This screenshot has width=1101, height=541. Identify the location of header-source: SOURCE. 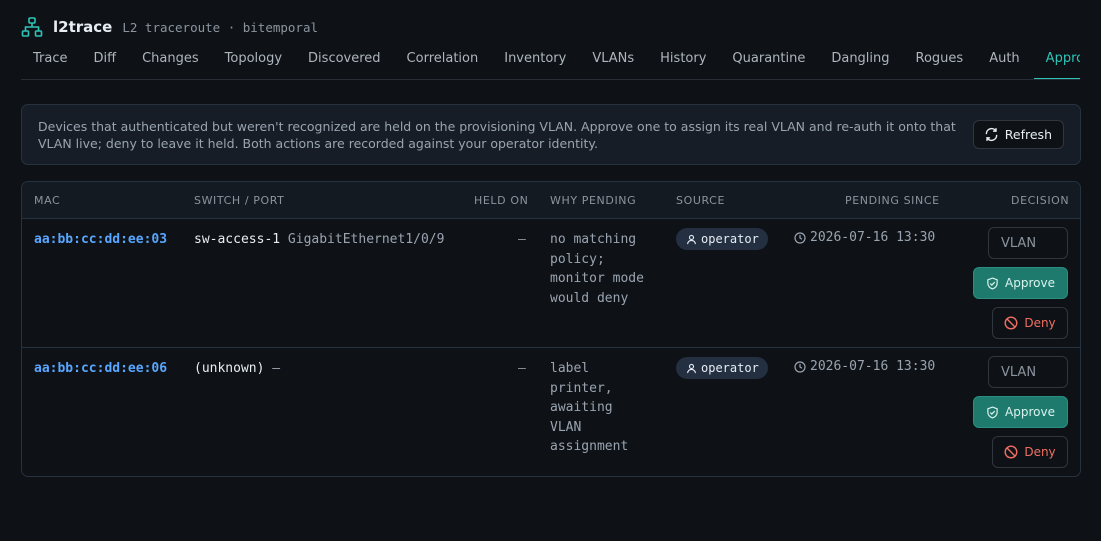
(701, 200).